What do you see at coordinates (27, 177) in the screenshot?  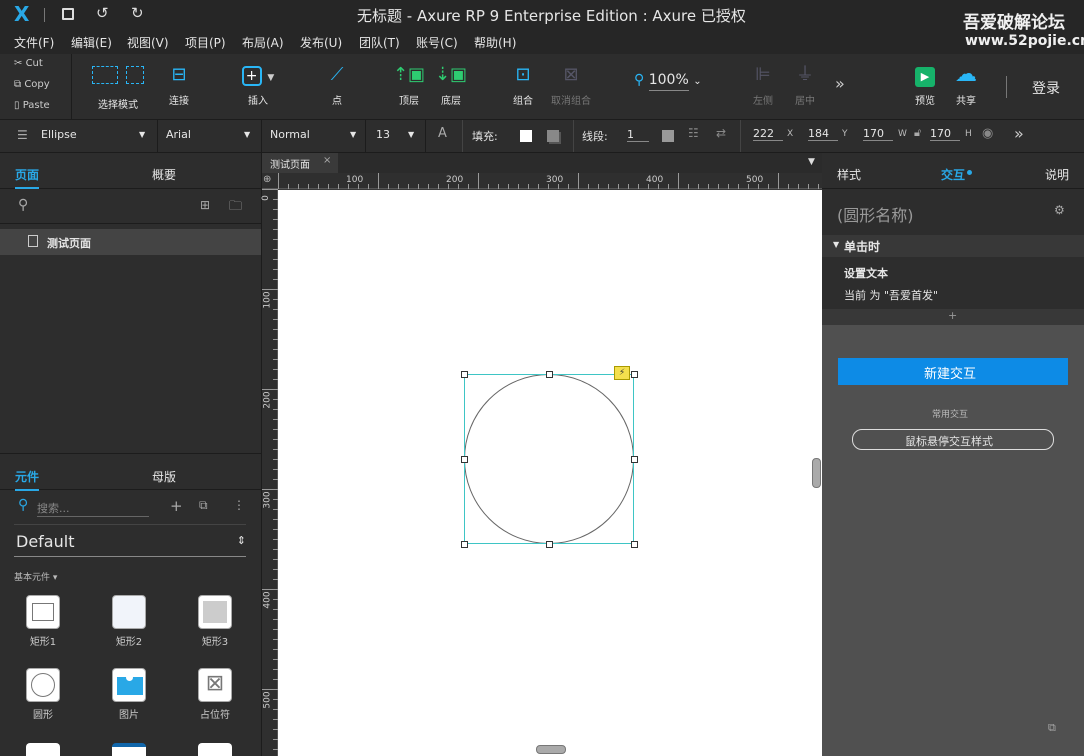 I see `tab-pages: 页面` at bounding box center [27, 177].